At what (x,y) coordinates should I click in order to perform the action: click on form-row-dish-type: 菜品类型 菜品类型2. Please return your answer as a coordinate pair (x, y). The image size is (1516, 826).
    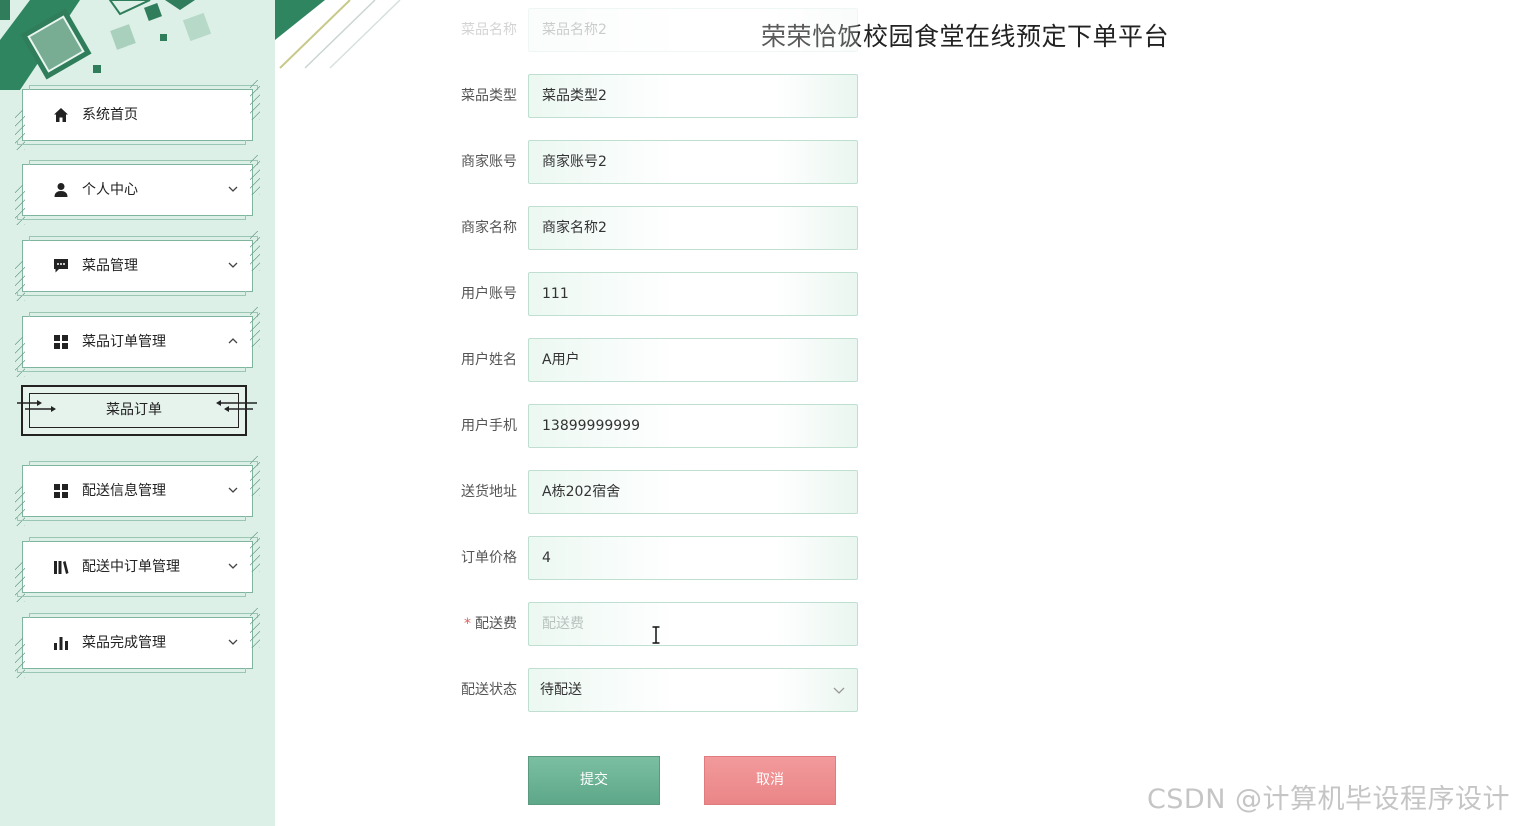
    Looking at the image, I should click on (650, 96).